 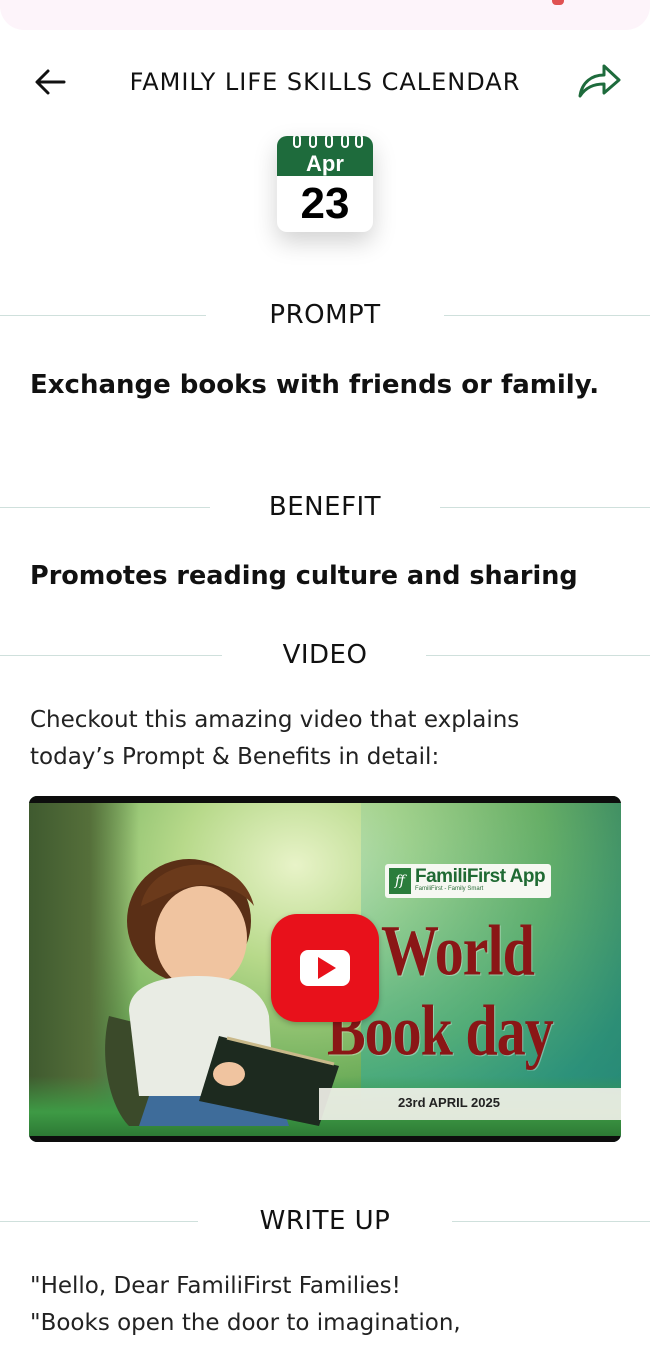 I want to click on brand-subtitle: FamiliFirst - Family Smart, so click(x=449, y=889).